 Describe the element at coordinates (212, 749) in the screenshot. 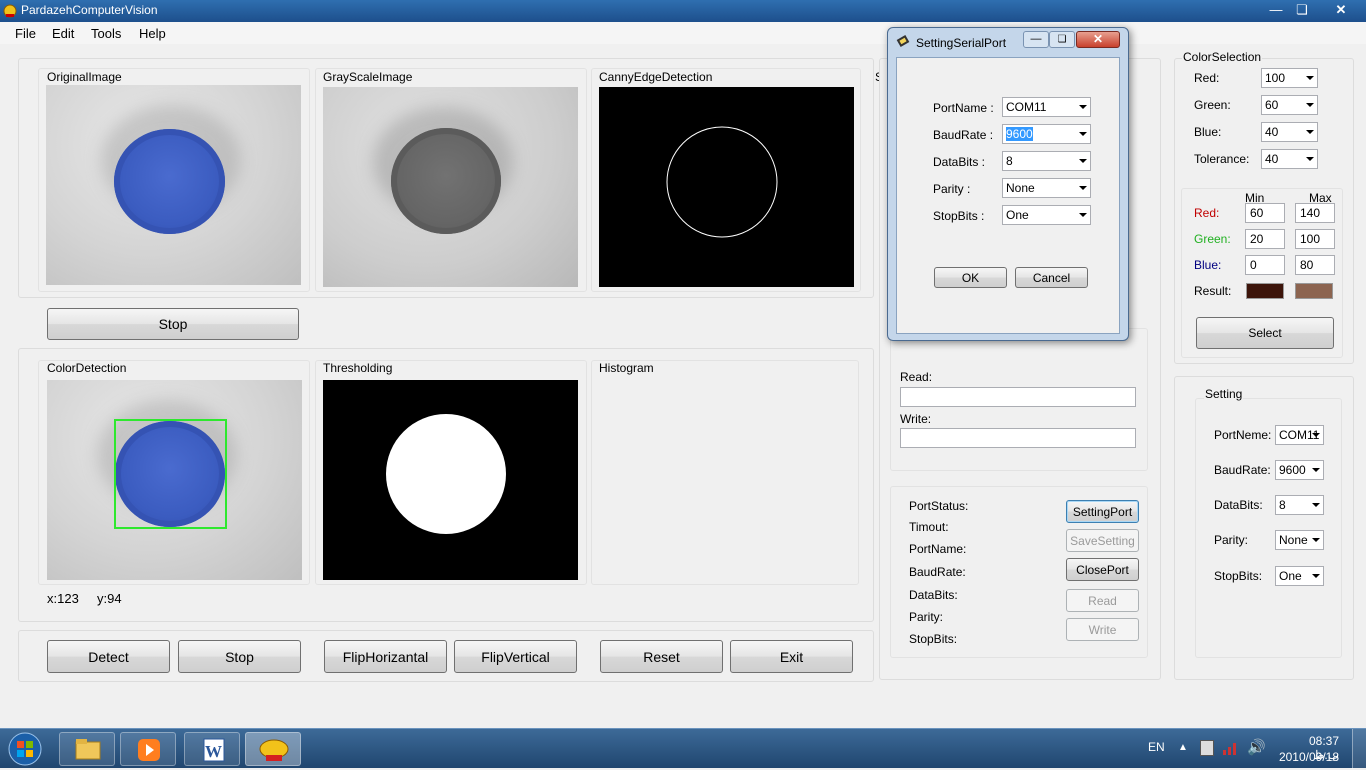

I see `word-icon: W` at that location.